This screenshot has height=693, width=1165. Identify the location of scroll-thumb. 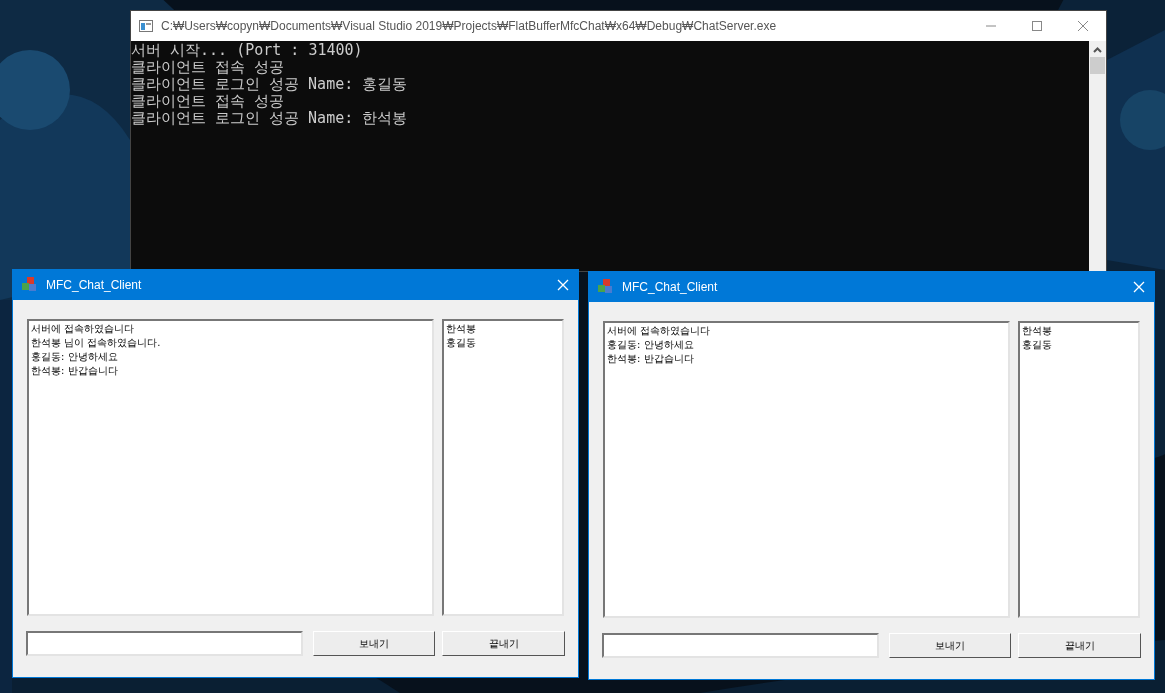
(1097, 65).